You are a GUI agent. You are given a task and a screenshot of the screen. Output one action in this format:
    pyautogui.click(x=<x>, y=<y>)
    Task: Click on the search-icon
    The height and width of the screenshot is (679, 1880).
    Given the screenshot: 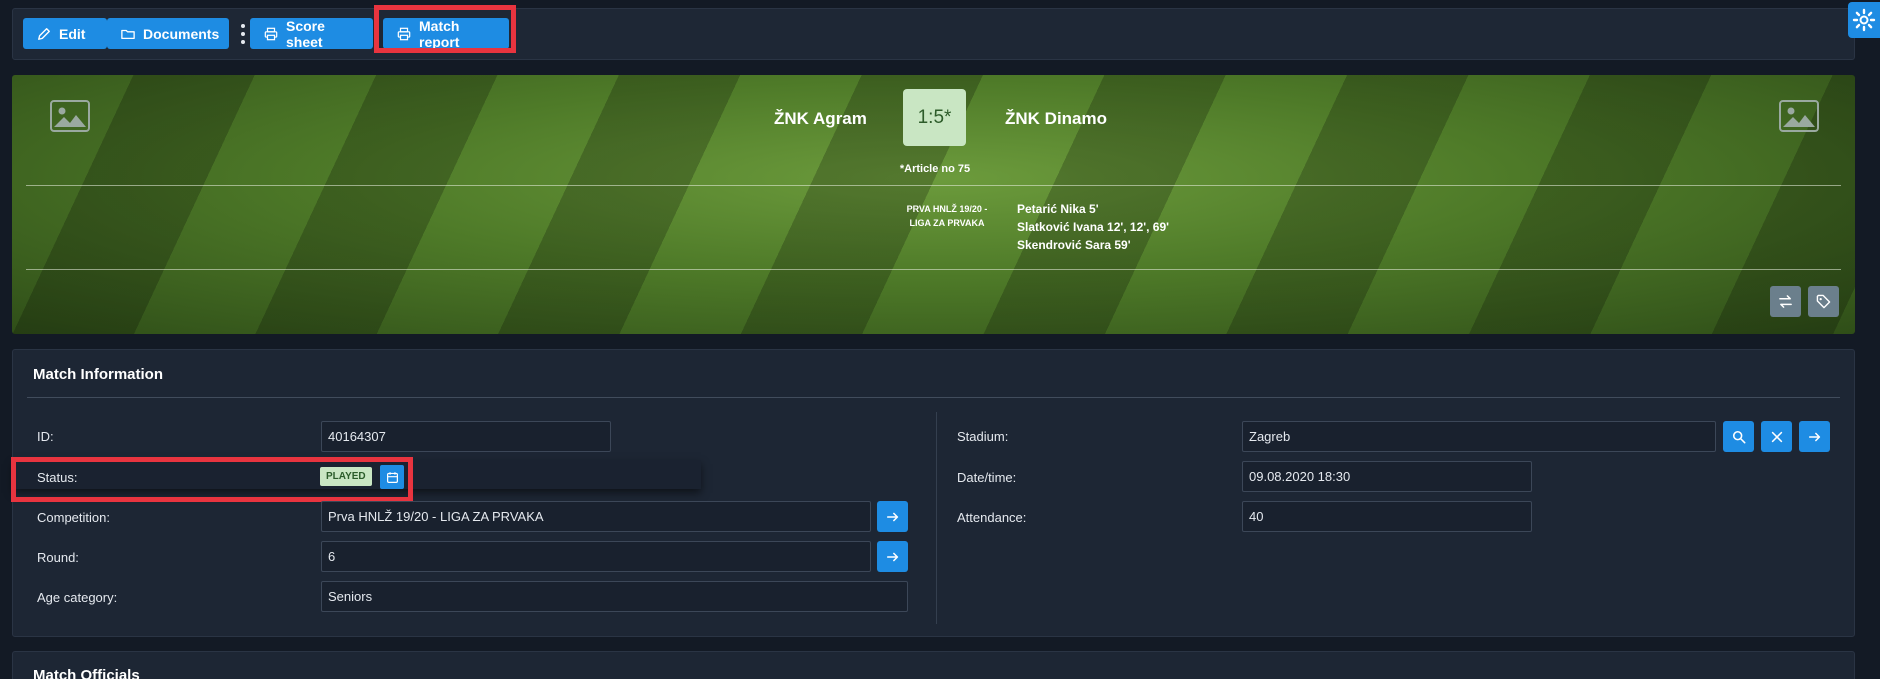 What is the action you would take?
    pyautogui.click(x=1738, y=436)
    